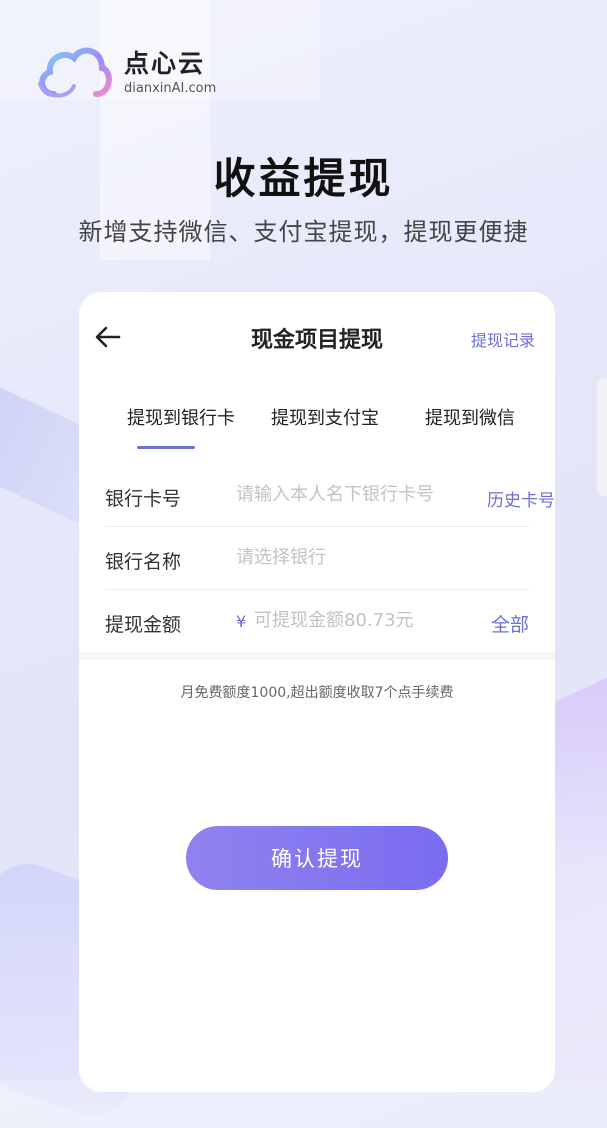 The width and height of the screenshot is (607, 1128). Describe the element at coordinates (75, 72) in the screenshot. I see `cloud-logo-icon` at that location.